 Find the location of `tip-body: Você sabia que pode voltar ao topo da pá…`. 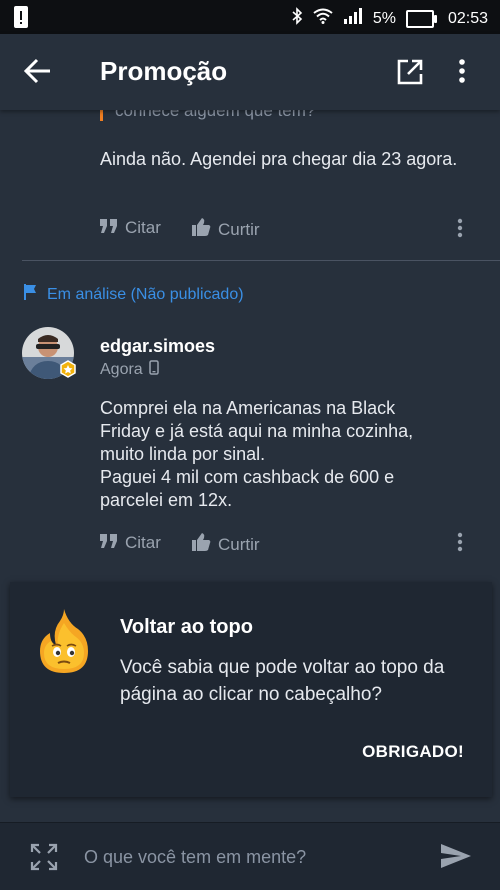

tip-body: Você sabia que pode voltar ao topo da pá… is located at coordinates (282, 681).